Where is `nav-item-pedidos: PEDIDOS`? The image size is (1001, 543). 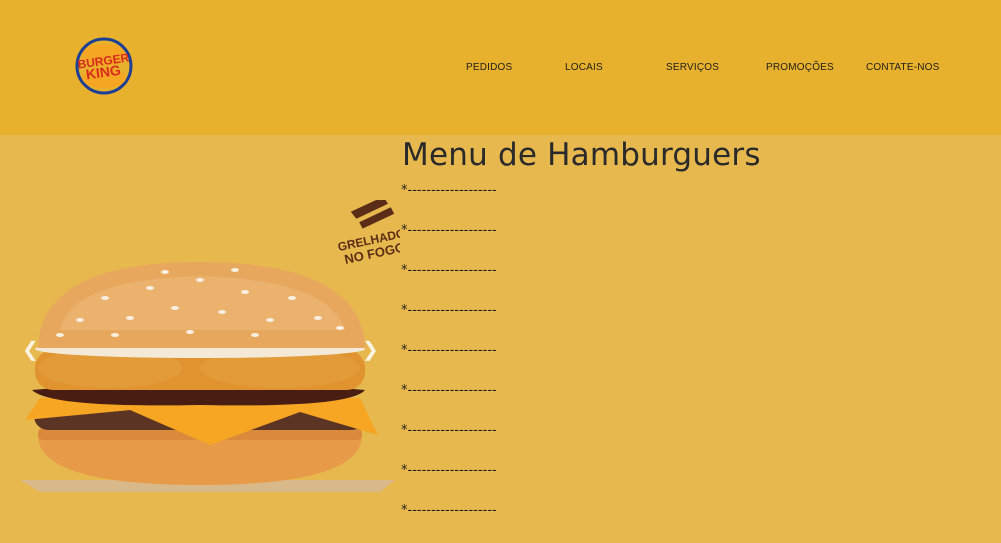
nav-item-pedidos: PEDIDOS is located at coordinates (489, 67).